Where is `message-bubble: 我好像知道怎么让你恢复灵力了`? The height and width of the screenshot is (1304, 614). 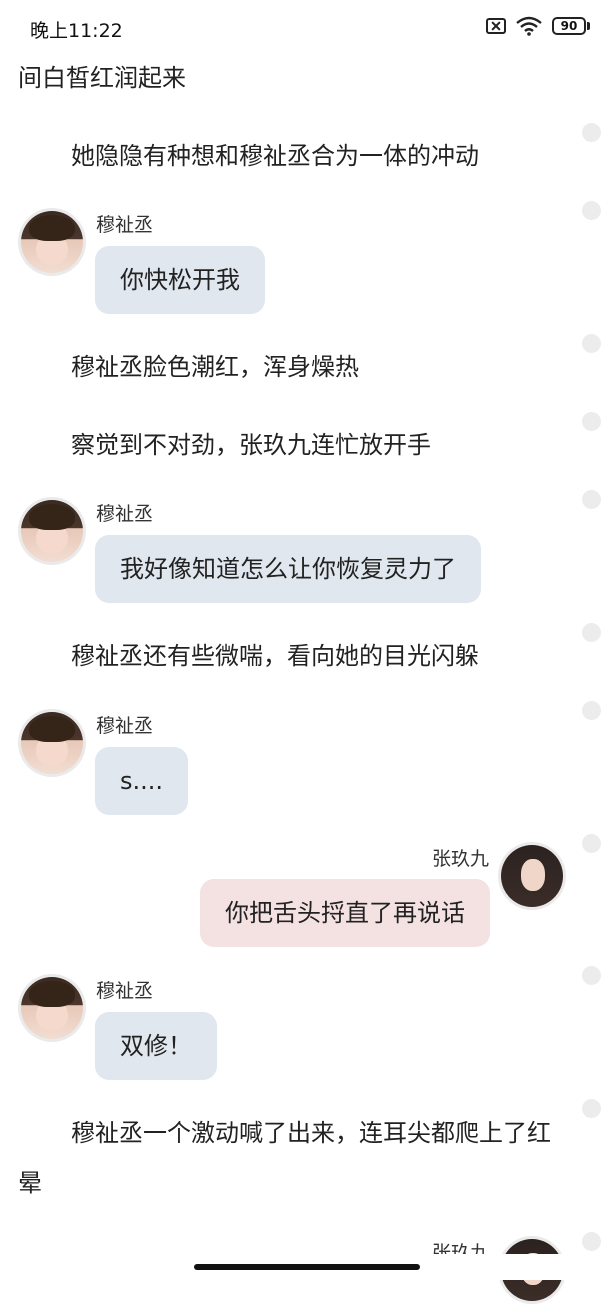 message-bubble: 我好像知道怎么让你恢复灵力了 is located at coordinates (288, 569).